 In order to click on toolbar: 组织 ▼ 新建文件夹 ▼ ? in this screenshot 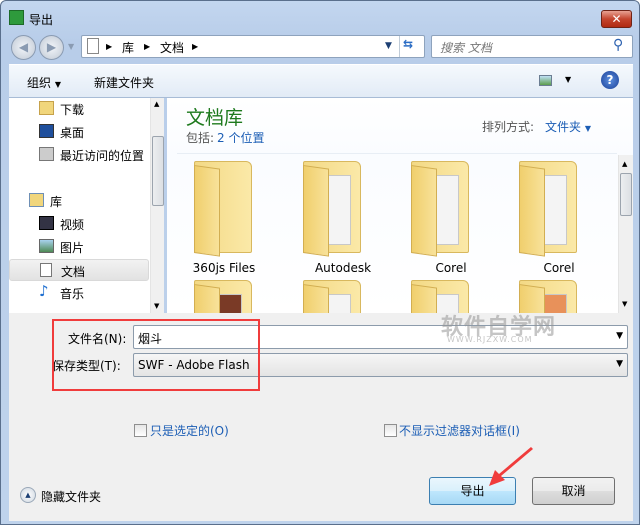, I will do `click(321, 81)`.